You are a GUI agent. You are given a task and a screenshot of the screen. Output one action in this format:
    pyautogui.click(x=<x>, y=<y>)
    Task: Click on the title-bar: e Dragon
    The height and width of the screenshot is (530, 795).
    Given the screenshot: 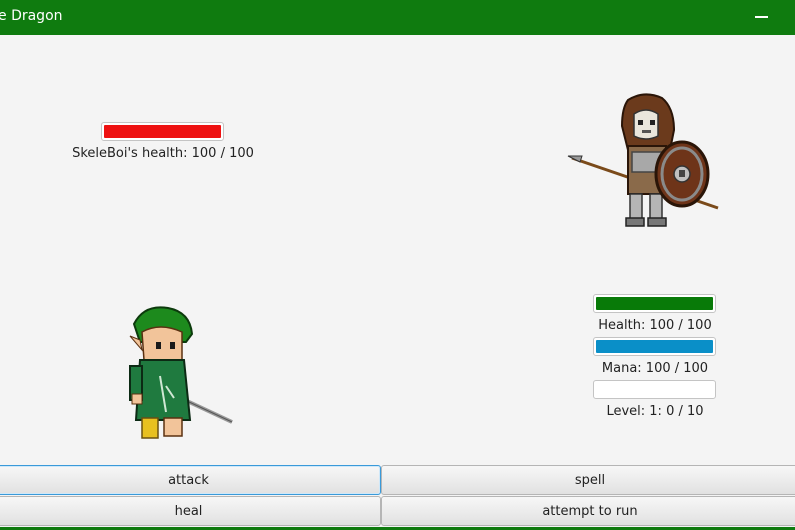 What is the action you would take?
    pyautogui.click(x=397, y=17)
    